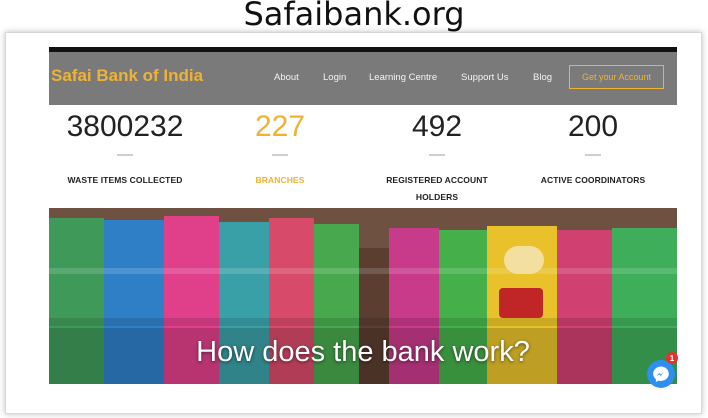 The height and width of the screenshot is (418, 708). Describe the element at coordinates (125, 126) in the screenshot. I see `stat-waste-items-value: 3800232` at that location.